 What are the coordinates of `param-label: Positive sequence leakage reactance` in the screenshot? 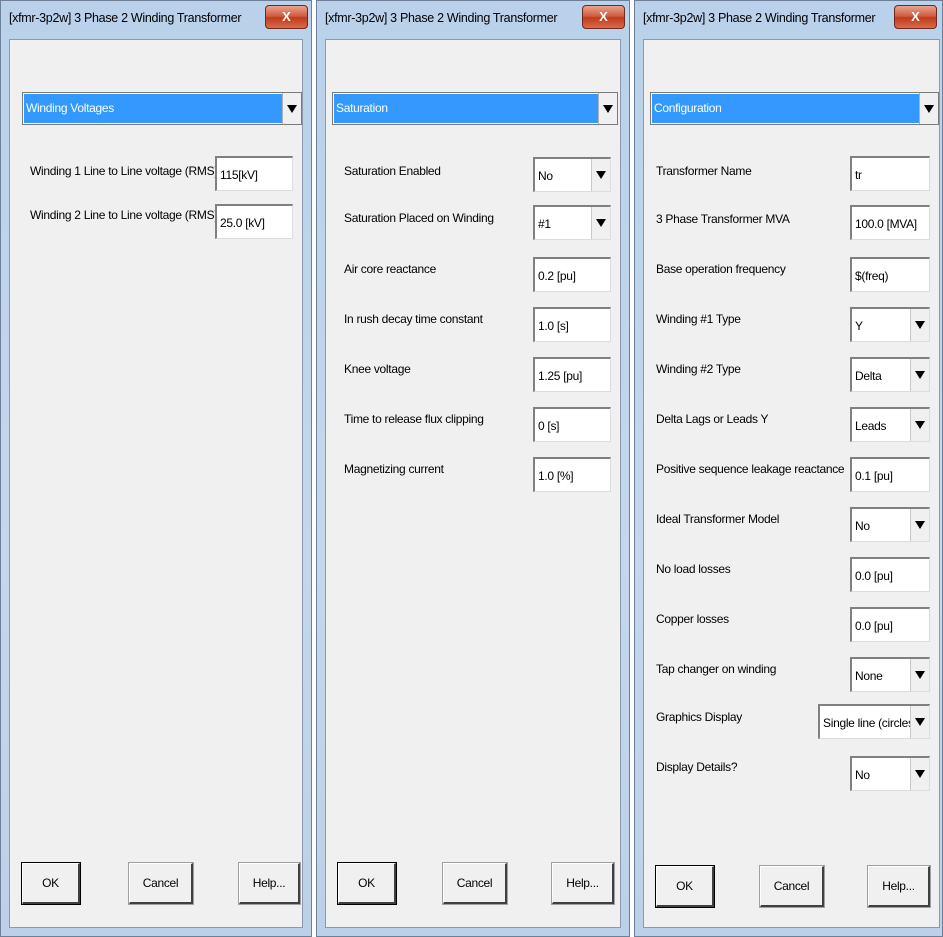 It's located at (750, 469).